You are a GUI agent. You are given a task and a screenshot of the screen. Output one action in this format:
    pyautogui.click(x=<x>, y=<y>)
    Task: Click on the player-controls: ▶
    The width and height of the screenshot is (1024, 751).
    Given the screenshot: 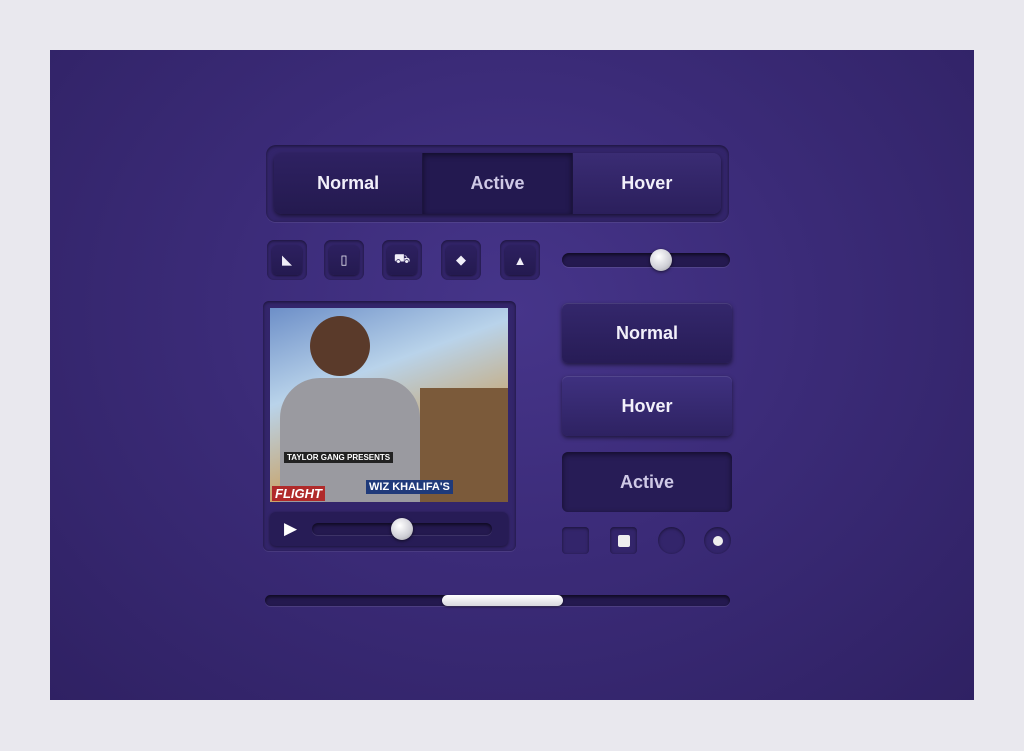 What is the action you would take?
    pyautogui.click(x=389, y=529)
    